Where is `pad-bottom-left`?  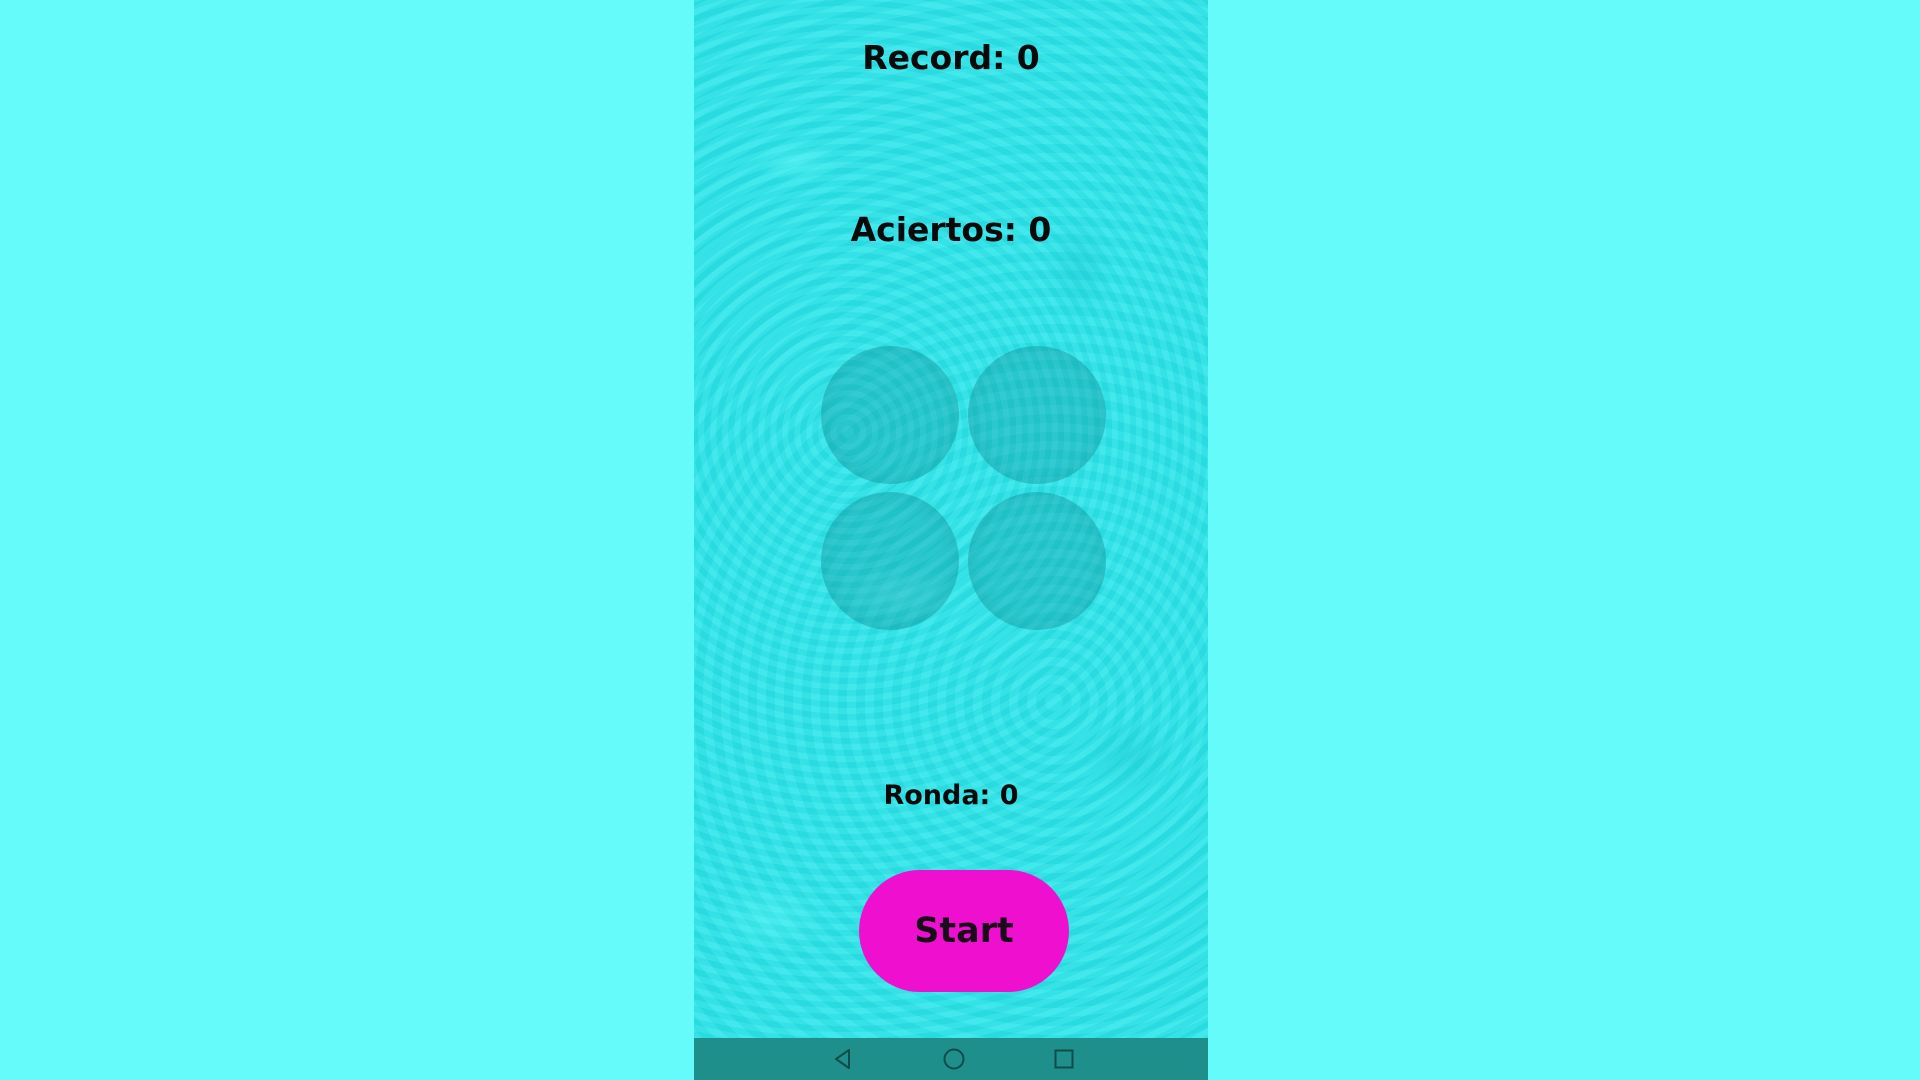
pad-bottom-left is located at coordinates (890, 561).